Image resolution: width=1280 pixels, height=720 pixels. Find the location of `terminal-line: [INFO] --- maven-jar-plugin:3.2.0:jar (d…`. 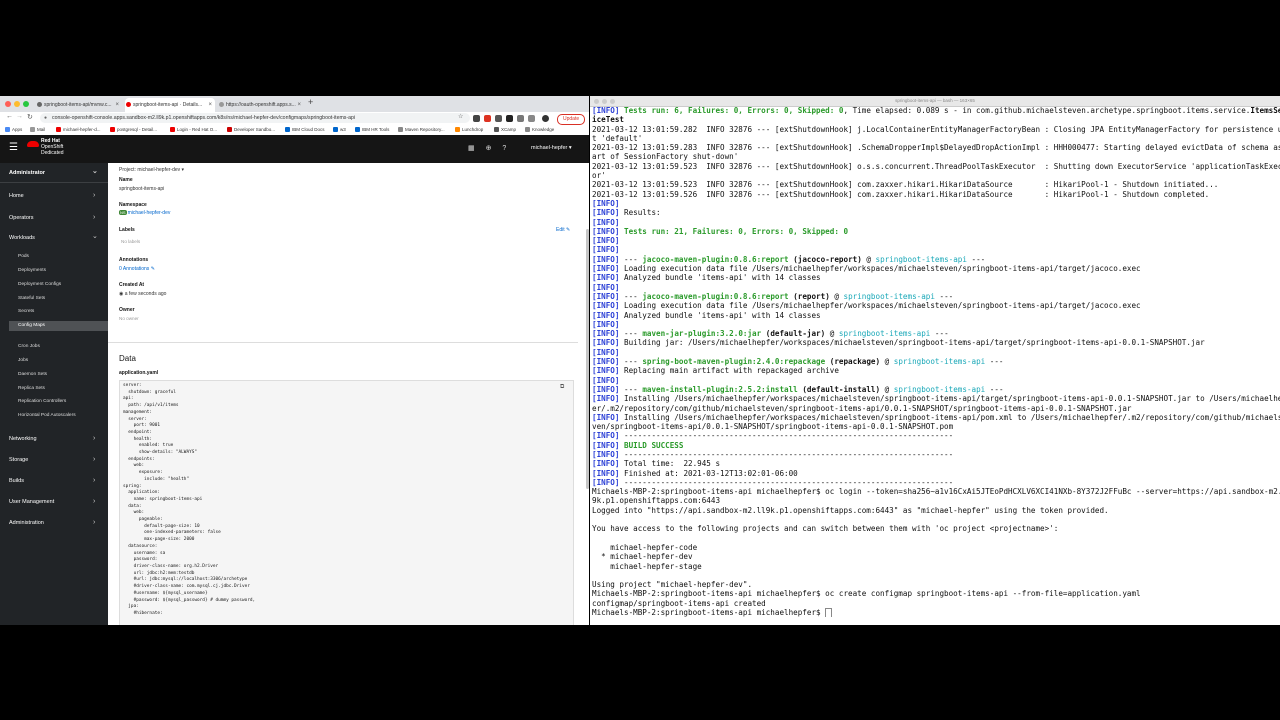

terminal-line: [INFO] --- maven-jar-plugin:3.2.0:jar (d… is located at coordinates (936, 333).